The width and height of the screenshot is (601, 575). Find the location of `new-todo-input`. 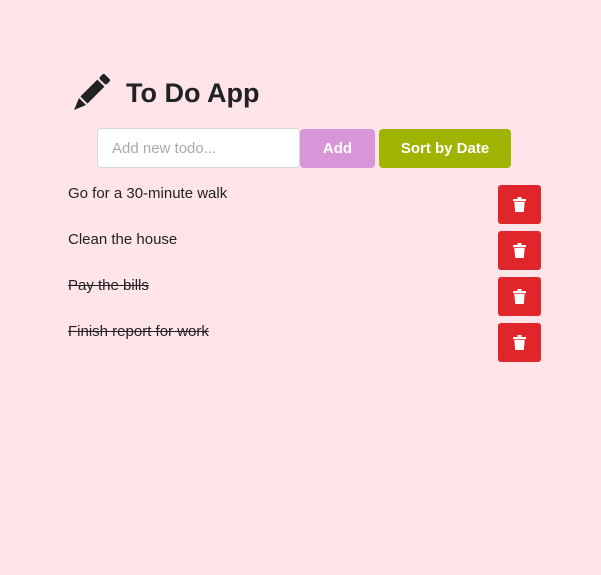

new-todo-input is located at coordinates (198, 148).